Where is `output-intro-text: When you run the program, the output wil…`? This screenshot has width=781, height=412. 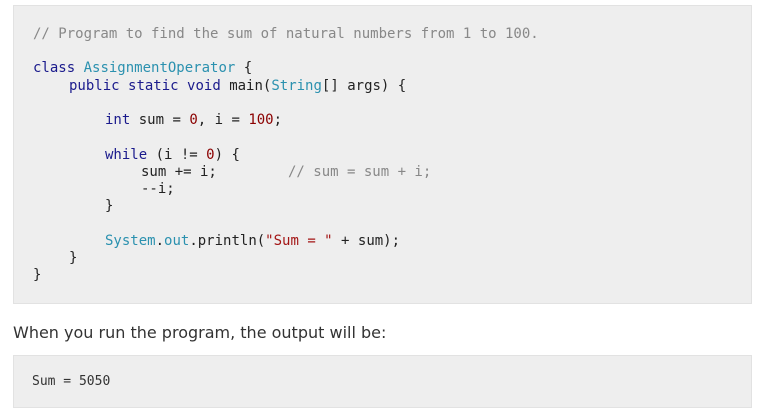 output-intro-text: When you run the program, the output wil… is located at coordinates (200, 332).